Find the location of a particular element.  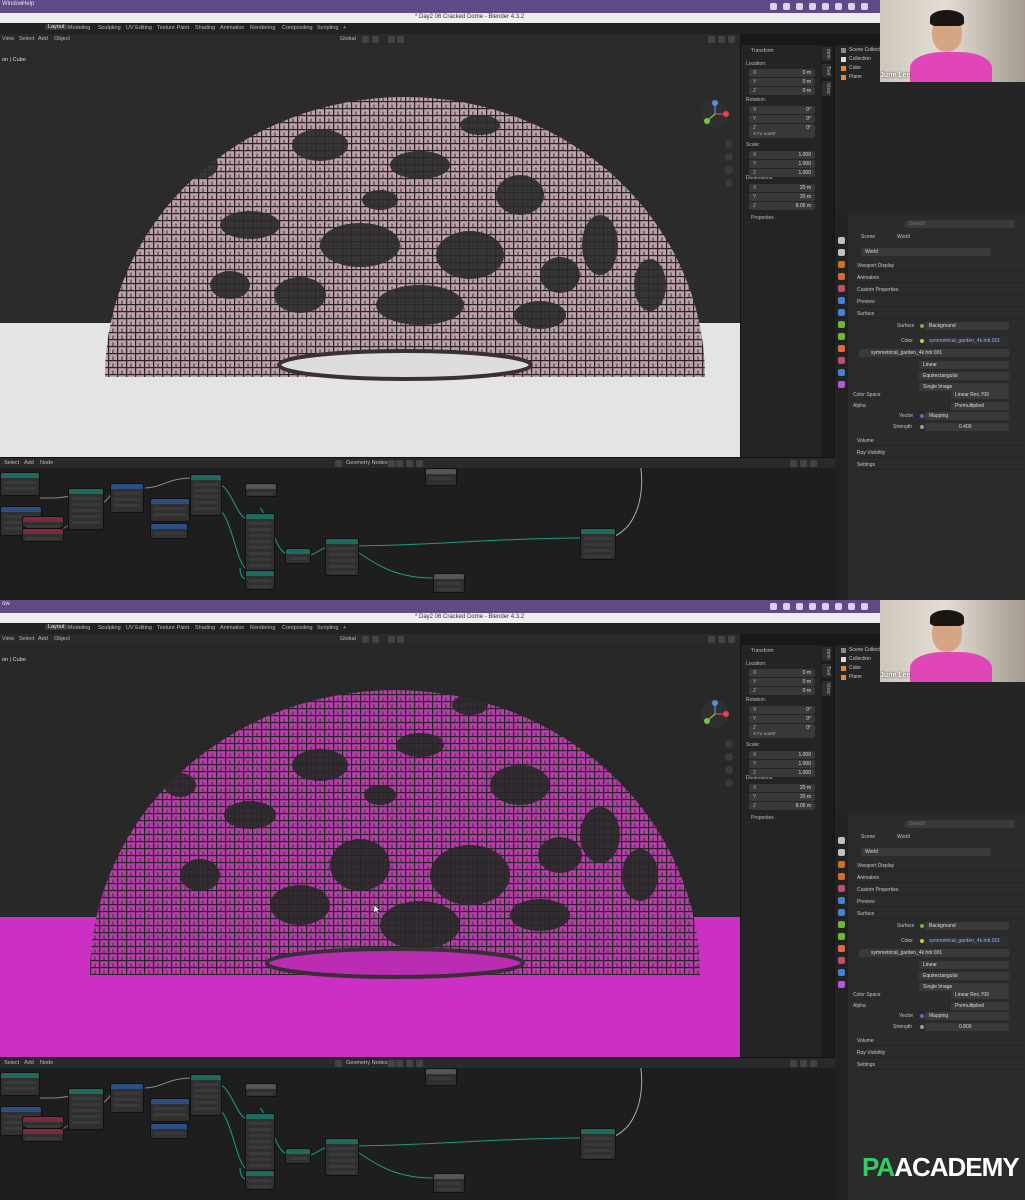

alpha-dropdown: Premultiplied is located at coordinates (980, 1006).